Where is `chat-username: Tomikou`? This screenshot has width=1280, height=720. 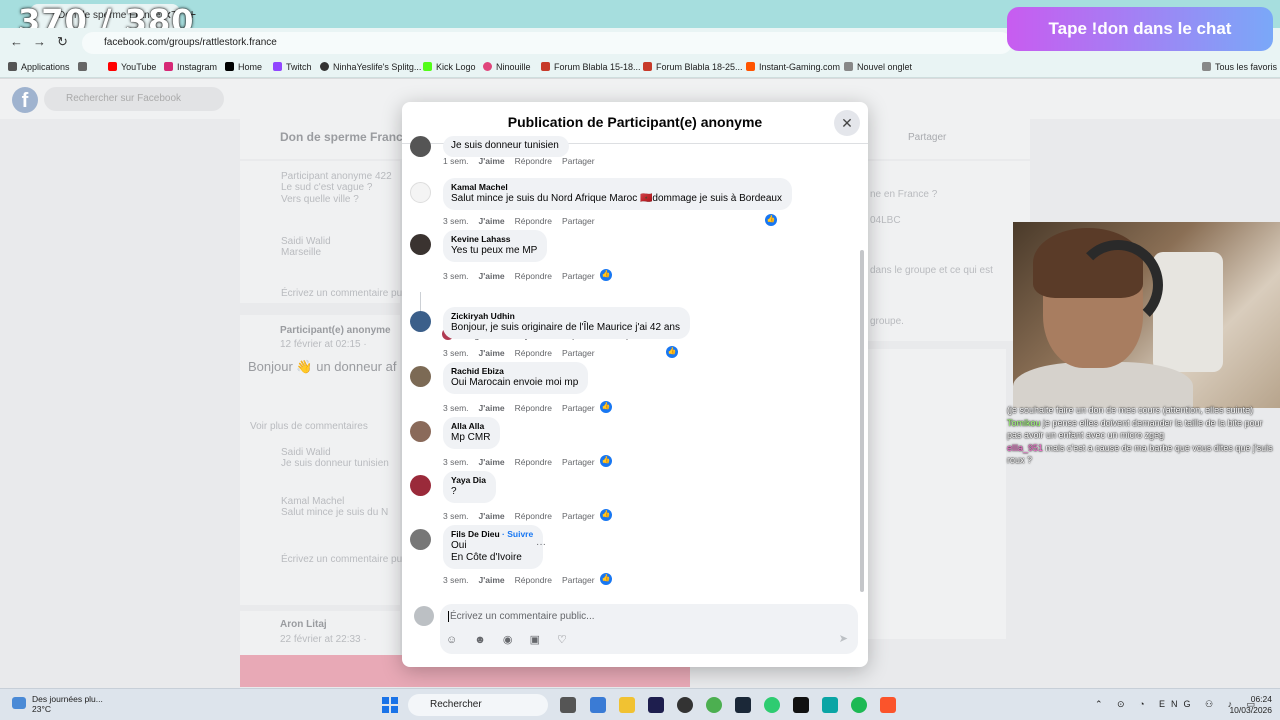
chat-username: Tomikou is located at coordinates (1024, 423).